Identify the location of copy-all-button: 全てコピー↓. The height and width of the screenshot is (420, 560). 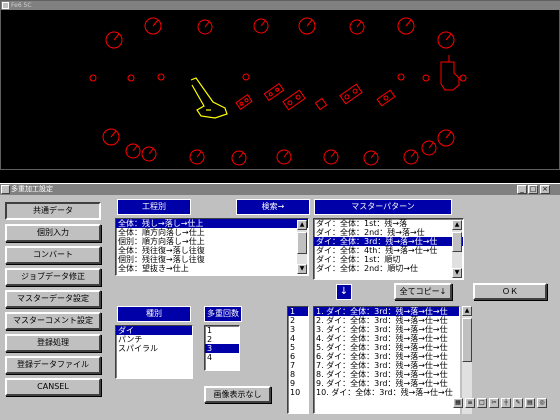
(423, 291).